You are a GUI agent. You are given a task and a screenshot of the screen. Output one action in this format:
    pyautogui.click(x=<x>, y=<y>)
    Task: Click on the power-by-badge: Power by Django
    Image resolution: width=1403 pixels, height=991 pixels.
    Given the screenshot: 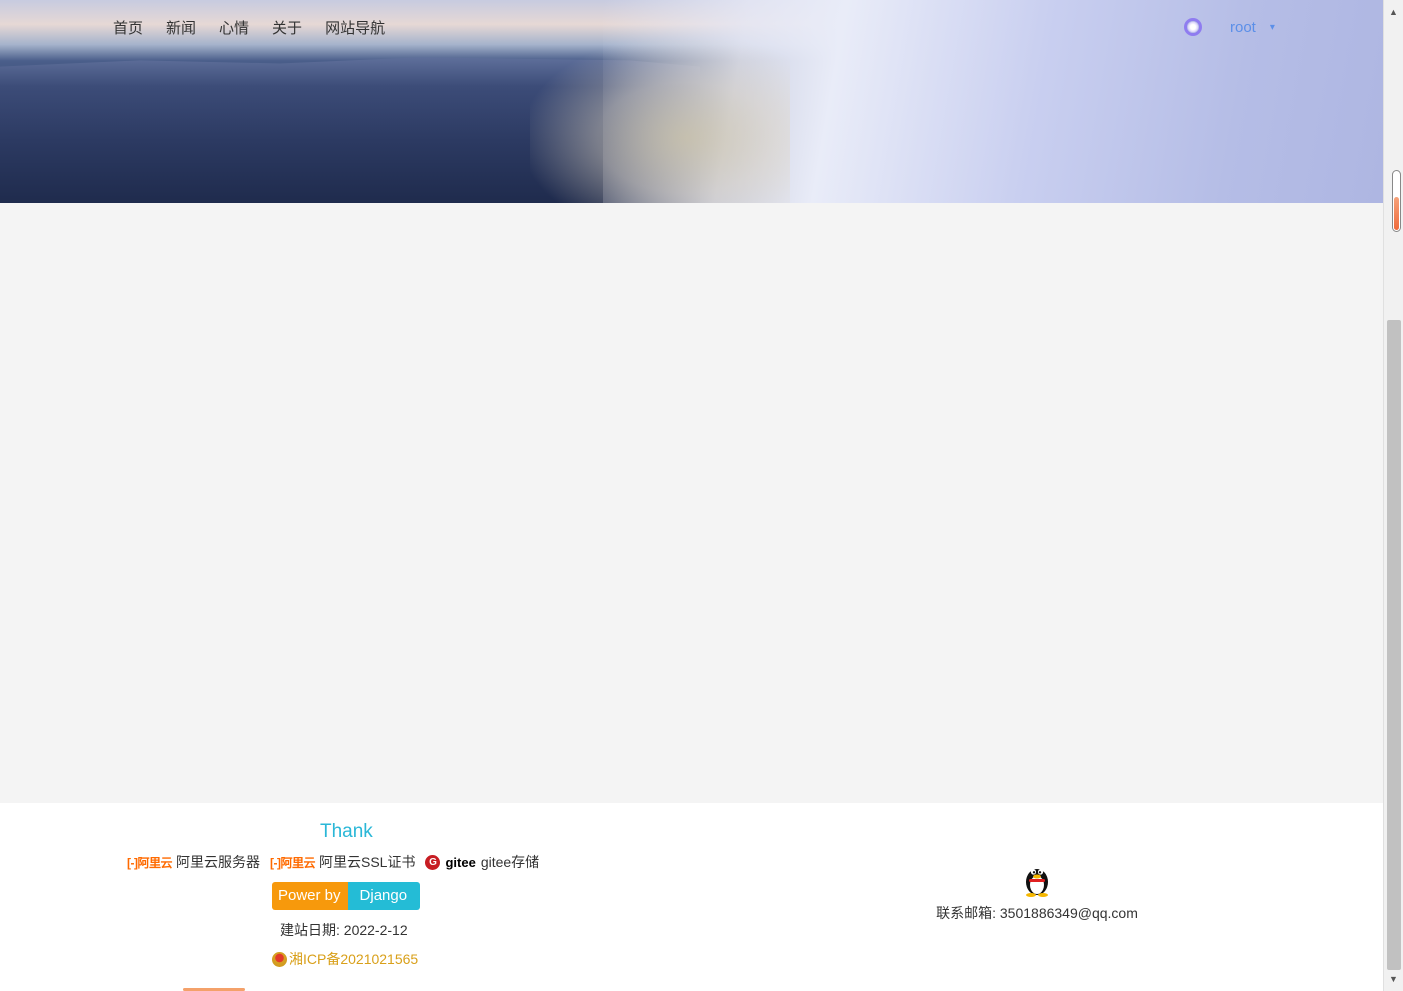 What is the action you would take?
    pyautogui.click(x=346, y=896)
    